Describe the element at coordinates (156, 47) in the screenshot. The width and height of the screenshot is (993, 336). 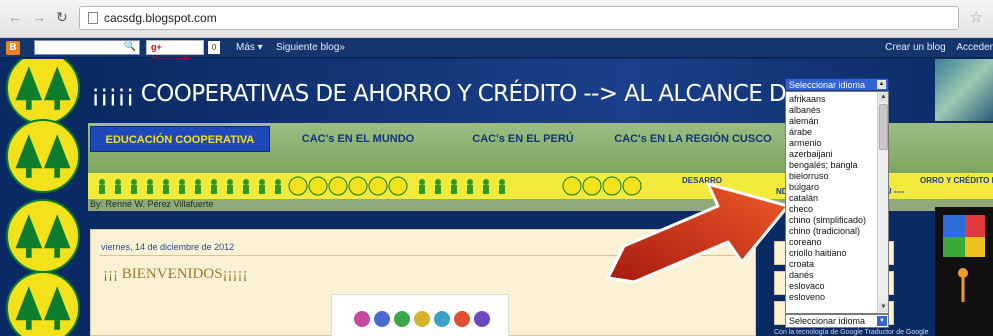
I see `google-plus-icon: g+` at that location.